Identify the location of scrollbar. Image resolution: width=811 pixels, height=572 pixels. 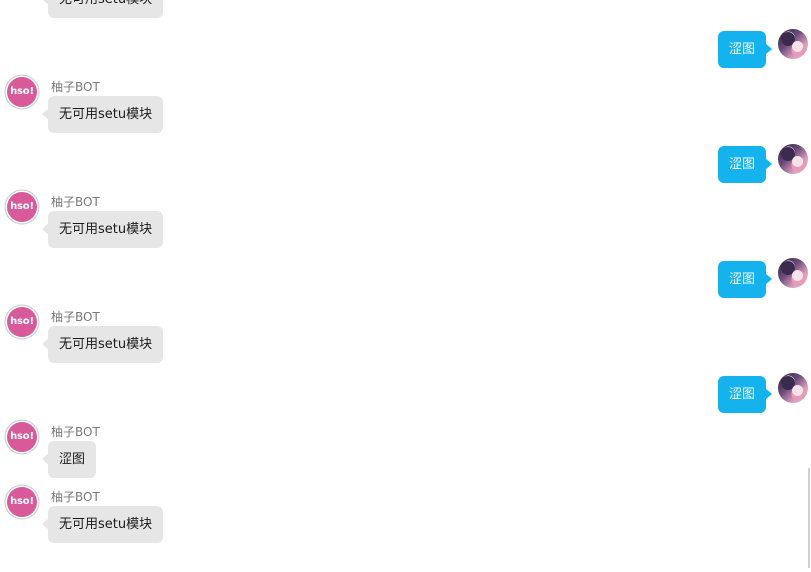
(809, 518).